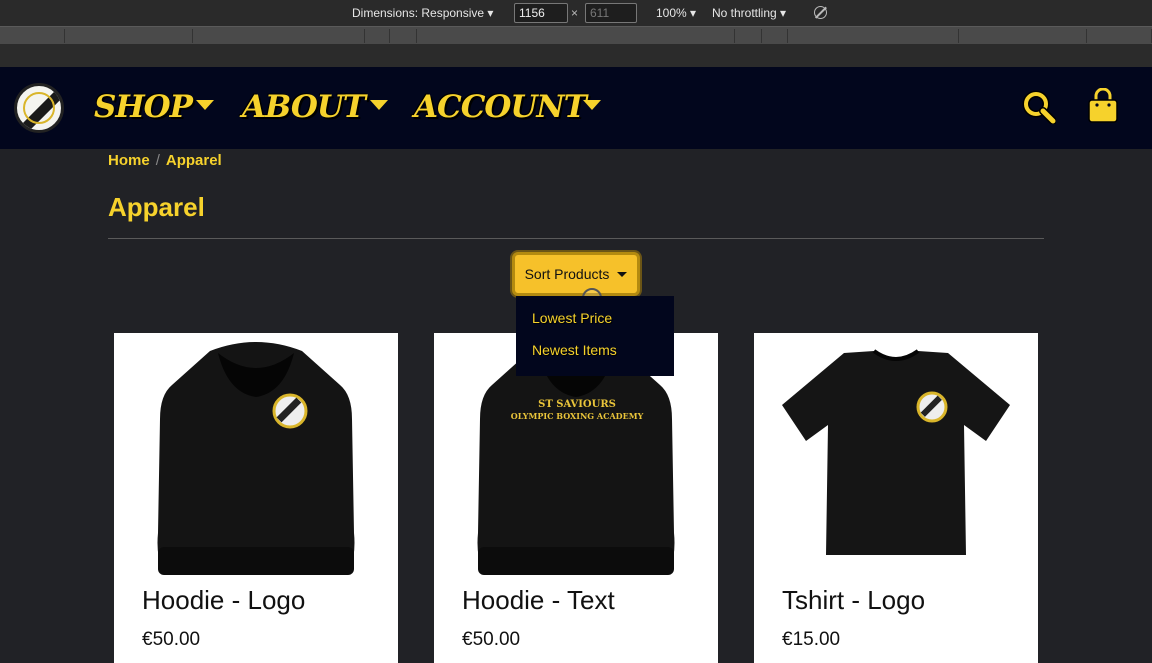 This screenshot has width=1152, height=663. What do you see at coordinates (749, 13) in the screenshot?
I see `throttling-dropdown: No throttling ▾` at bounding box center [749, 13].